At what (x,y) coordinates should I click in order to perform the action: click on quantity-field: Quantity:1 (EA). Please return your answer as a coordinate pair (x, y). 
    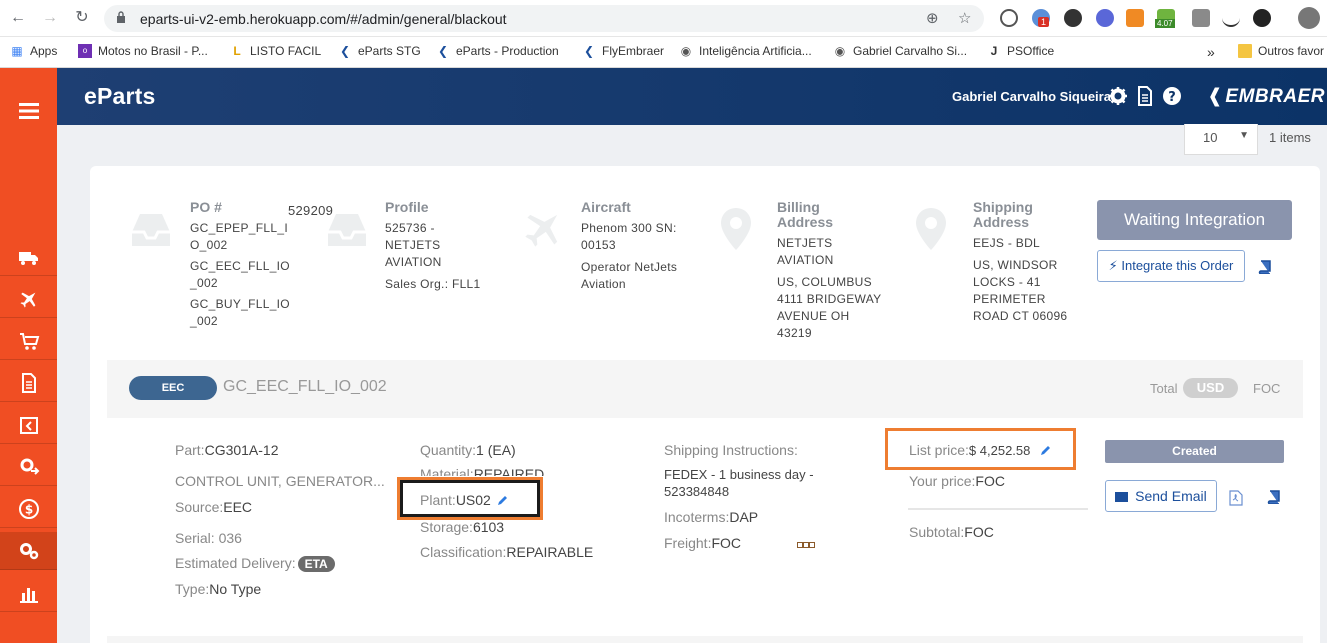
    Looking at the image, I should click on (468, 450).